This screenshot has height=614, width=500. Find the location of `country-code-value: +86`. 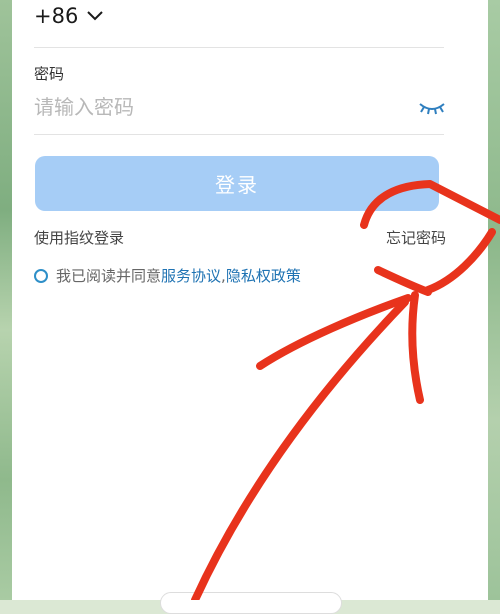

country-code-value: +86 is located at coordinates (56, 16).